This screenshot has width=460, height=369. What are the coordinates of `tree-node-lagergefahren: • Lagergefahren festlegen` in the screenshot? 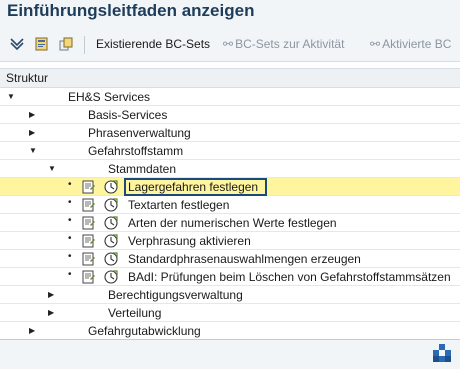 It's located at (230, 187).